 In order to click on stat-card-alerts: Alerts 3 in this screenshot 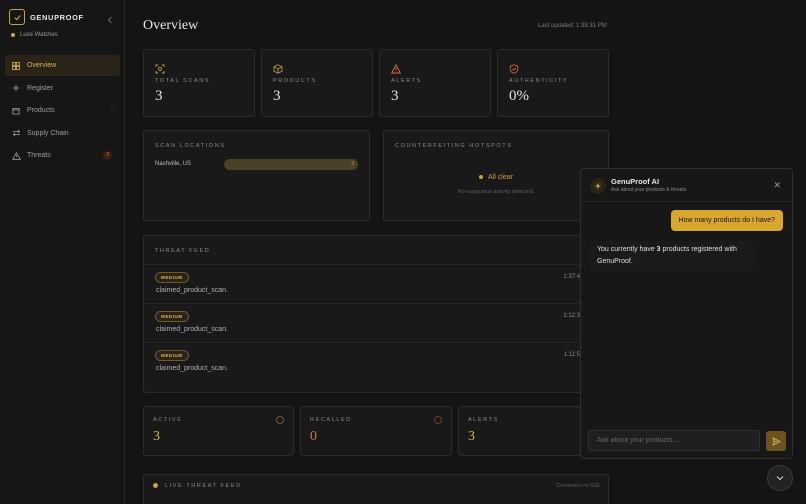, I will do `click(435, 83)`.